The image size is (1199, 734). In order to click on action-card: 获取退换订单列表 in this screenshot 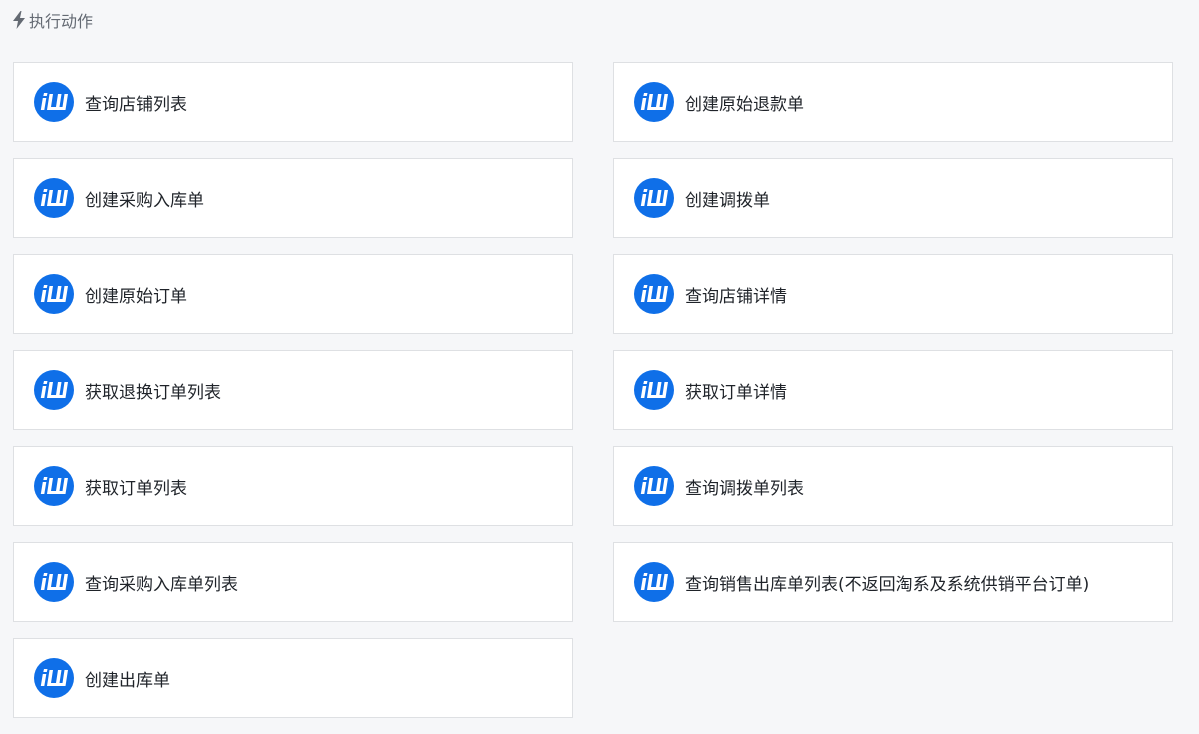, I will do `click(293, 390)`.